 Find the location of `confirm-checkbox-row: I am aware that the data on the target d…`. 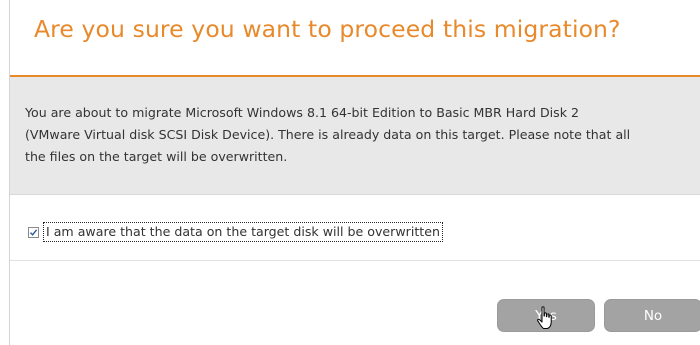

confirm-checkbox-row: I am aware that the data on the target d… is located at coordinates (235, 232).